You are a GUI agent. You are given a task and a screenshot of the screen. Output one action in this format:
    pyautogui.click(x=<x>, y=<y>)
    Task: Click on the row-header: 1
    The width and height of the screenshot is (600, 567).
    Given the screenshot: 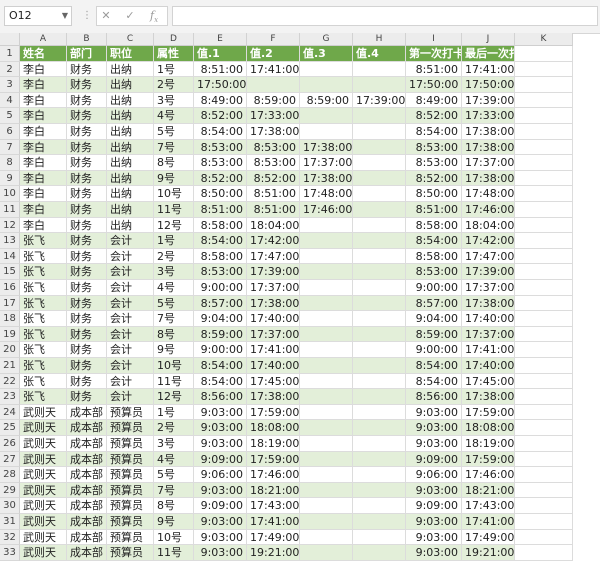 What is the action you would take?
    pyautogui.click(x=10, y=54)
    